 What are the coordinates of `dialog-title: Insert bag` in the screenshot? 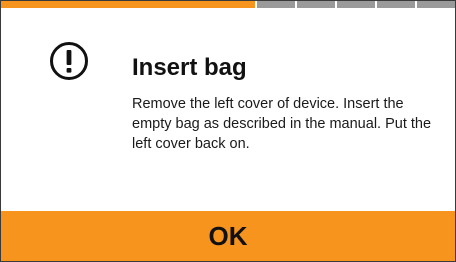 It's located at (189, 67).